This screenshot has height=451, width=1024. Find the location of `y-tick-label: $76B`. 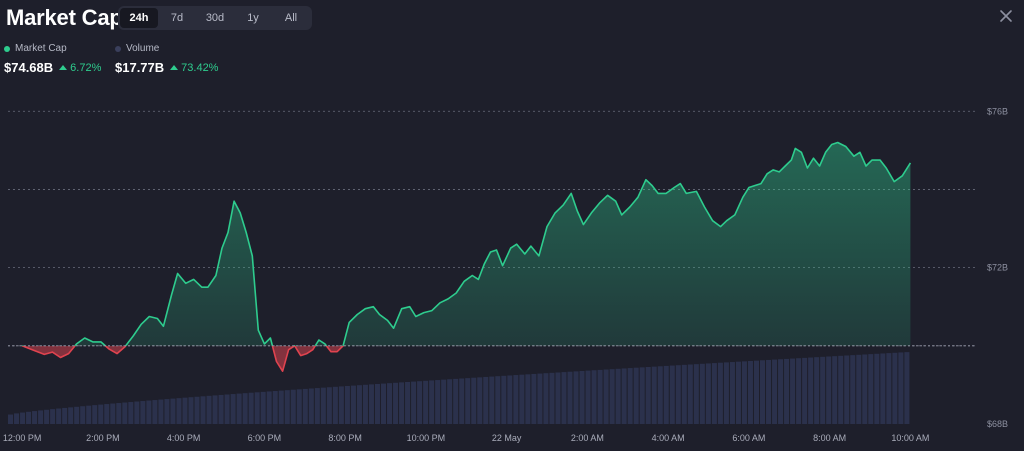

y-tick-label: $76B is located at coordinates (997, 111).